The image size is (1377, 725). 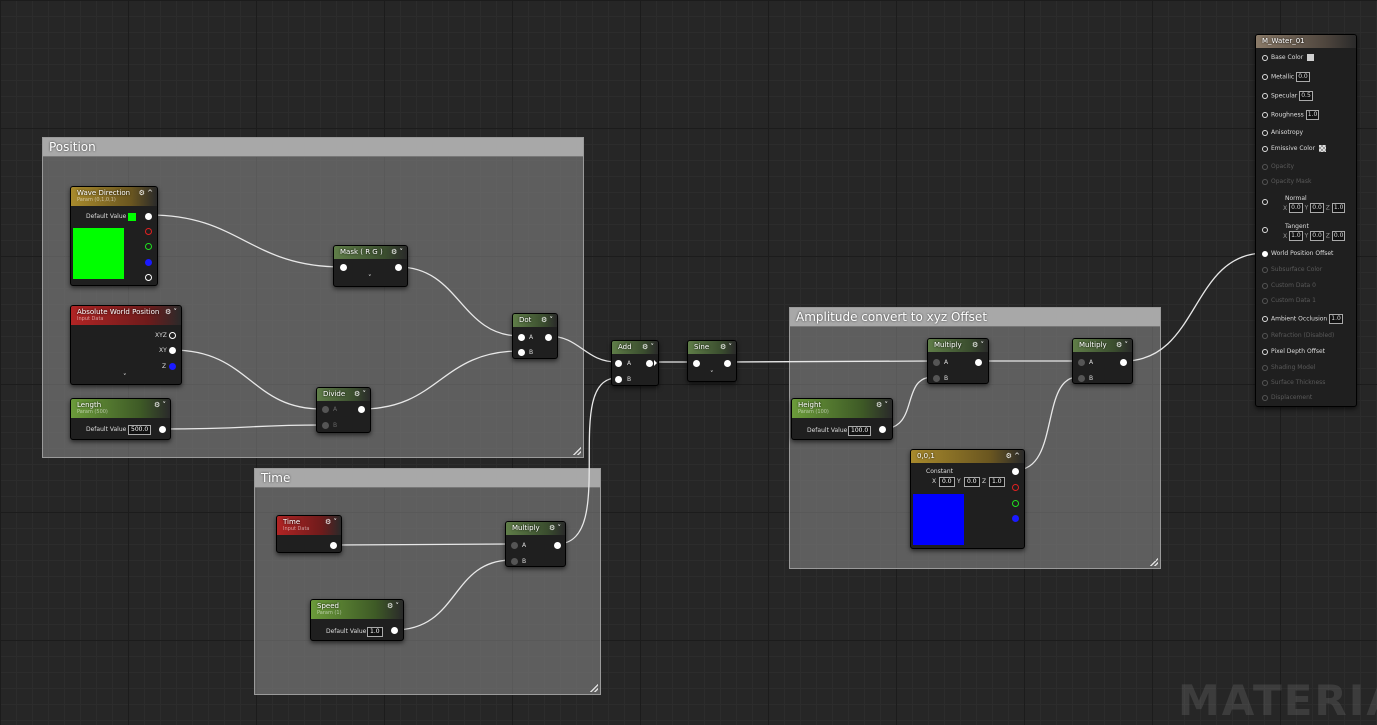 What do you see at coordinates (172, 366) in the screenshot?
I see `output-pin-z` at bounding box center [172, 366].